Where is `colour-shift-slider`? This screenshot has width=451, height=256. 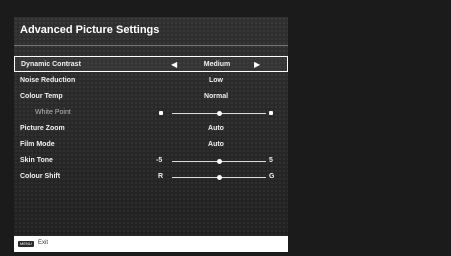 colour-shift-slider is located at coordinates (219, 177).